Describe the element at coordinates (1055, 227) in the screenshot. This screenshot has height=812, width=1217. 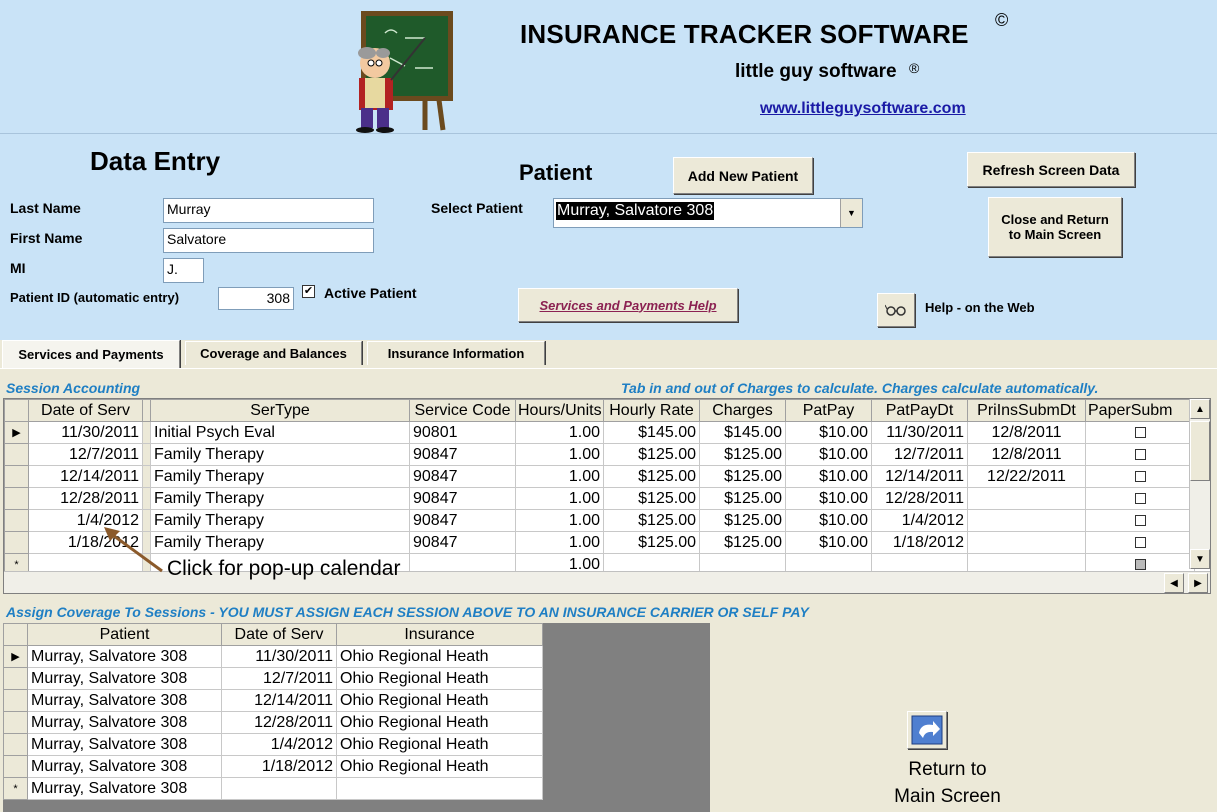
I see `close-return-button: Close and Return to Main Screen` at that location.